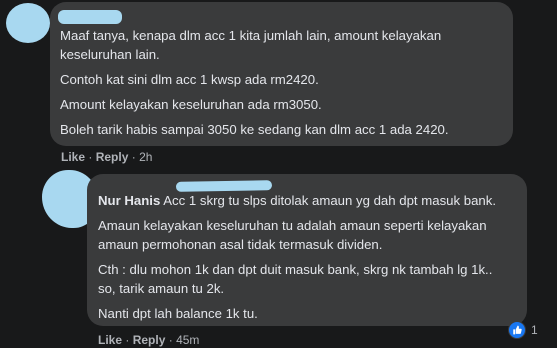  Describe the element at coordinates (534, 330) in the screenshot. I see `reaction-count: 1` at that location.